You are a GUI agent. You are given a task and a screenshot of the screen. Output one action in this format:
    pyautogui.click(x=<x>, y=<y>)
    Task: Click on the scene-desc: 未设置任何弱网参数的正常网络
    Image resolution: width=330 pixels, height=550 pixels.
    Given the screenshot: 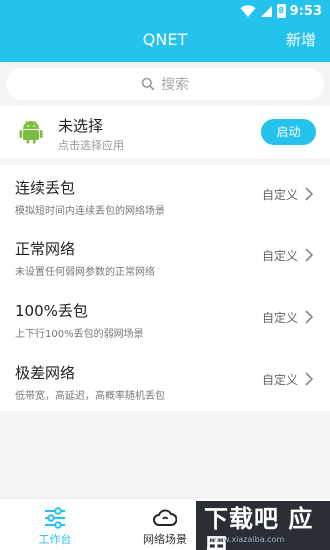 What is the action you would take?
    pyautogui.click(x=85, y=272)
    